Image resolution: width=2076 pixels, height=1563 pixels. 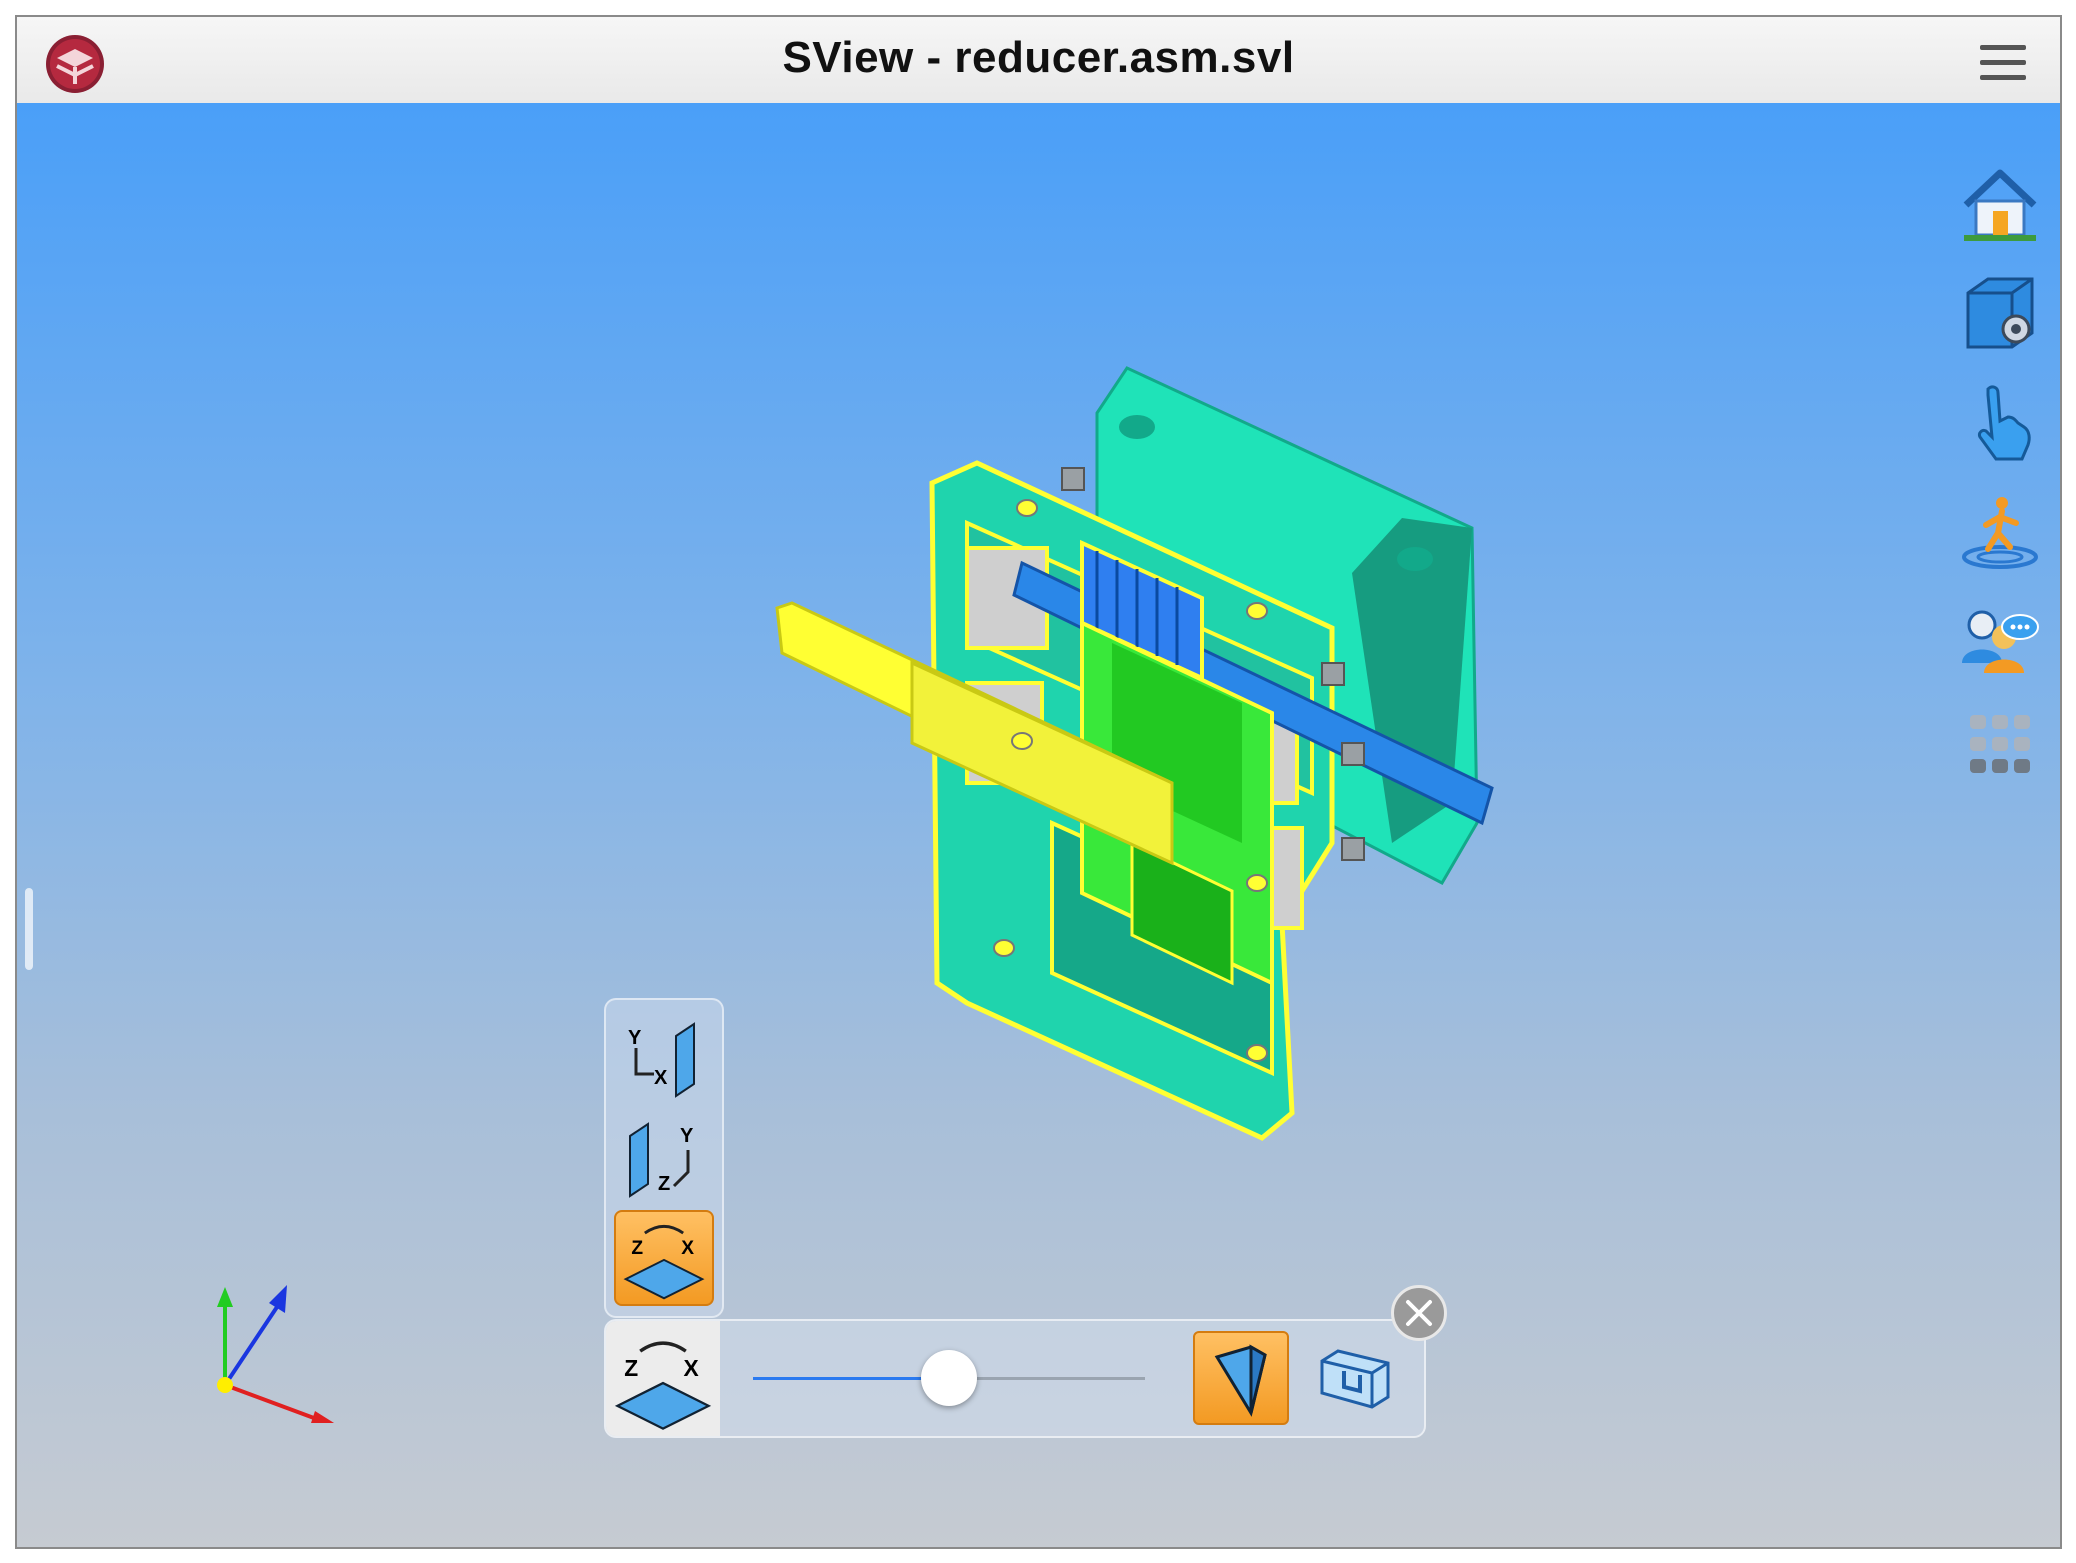 What do you see at coordinates (687, 1248) in the screenshot?
I see `plane-zx-axis-2: X` at bounding box center [687, 1248].